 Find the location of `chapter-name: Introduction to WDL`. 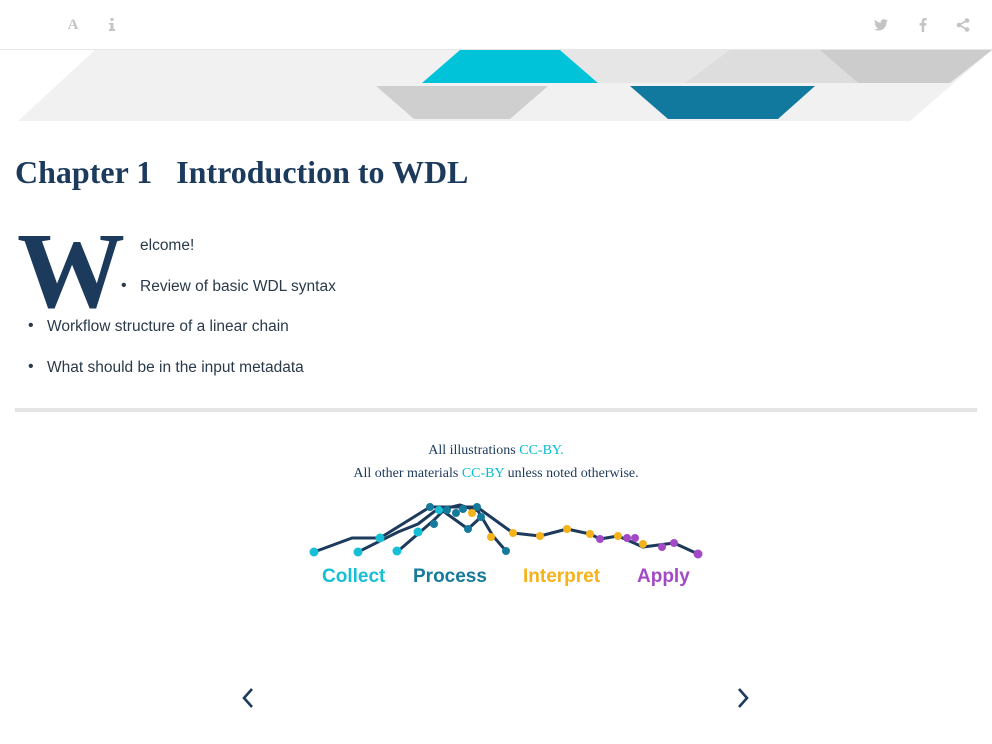

chapter-name: Introduction to WDL is located at coordinates (322, 172).